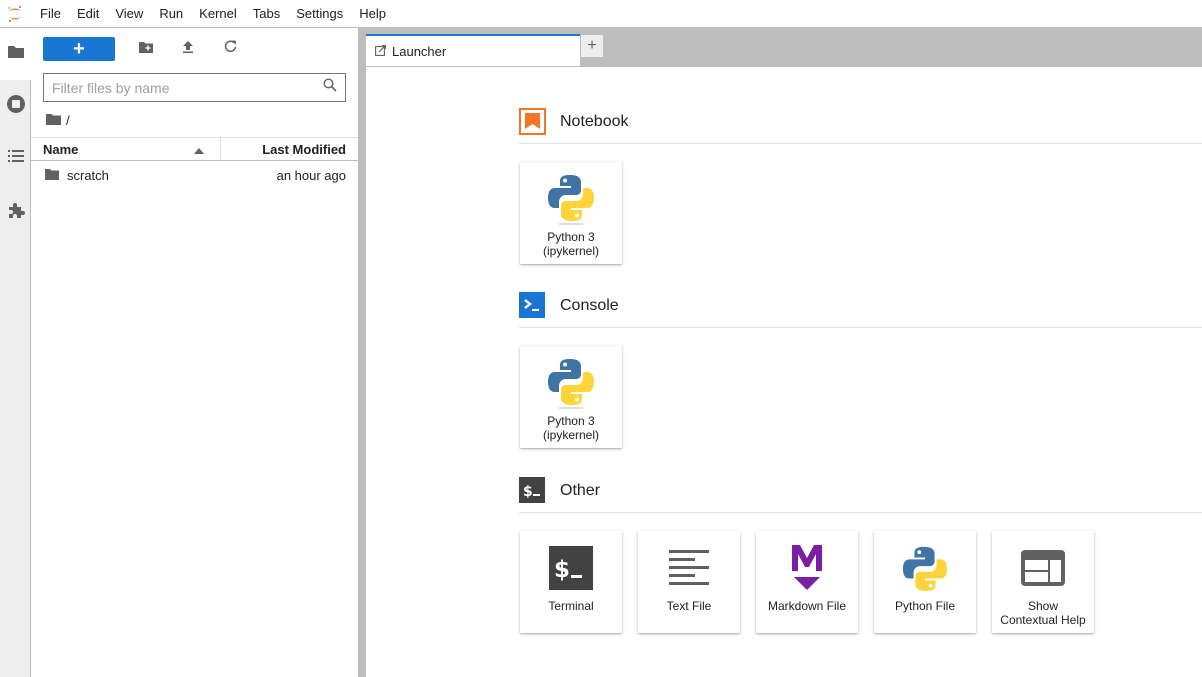 The height and width of the screenshot is (677, 1202). I want to click on filter-files-input, so click(187, 87).